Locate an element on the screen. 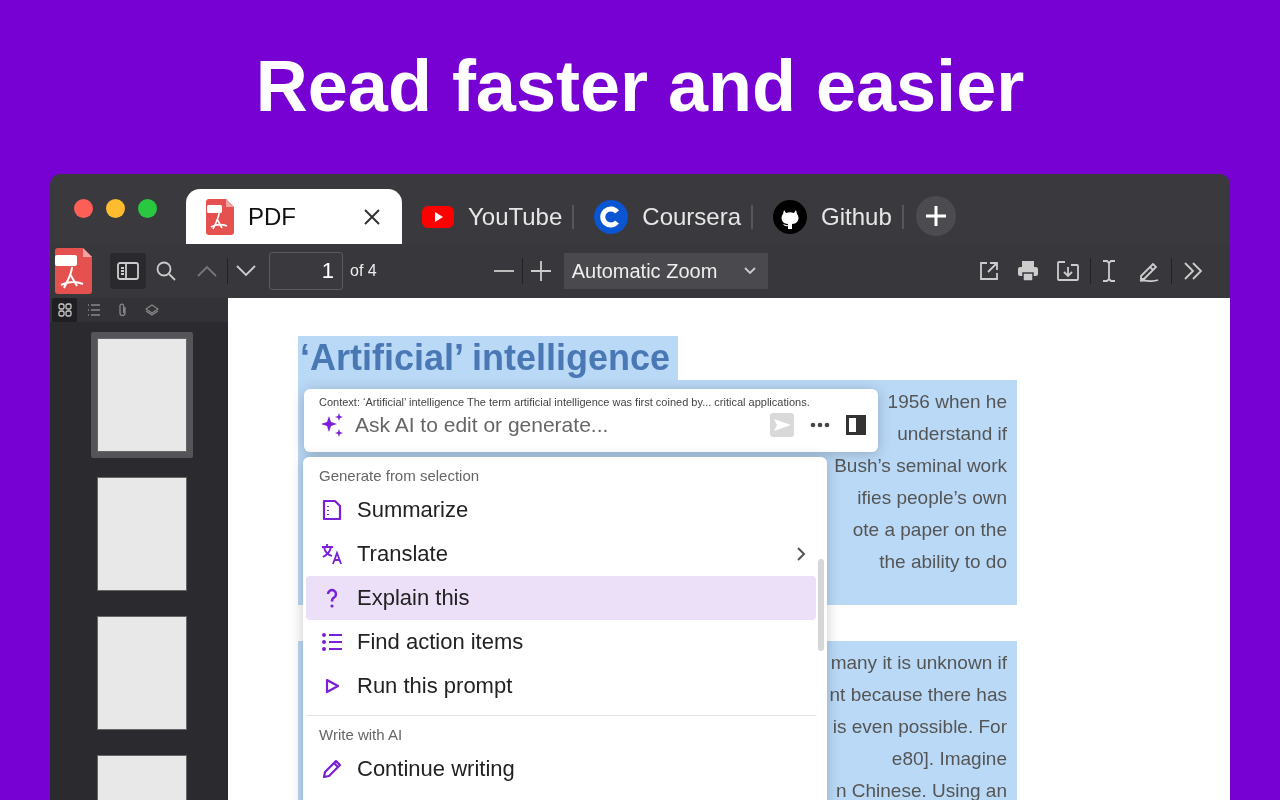  browser-tab: PDF is located at coordinates (294, 216).